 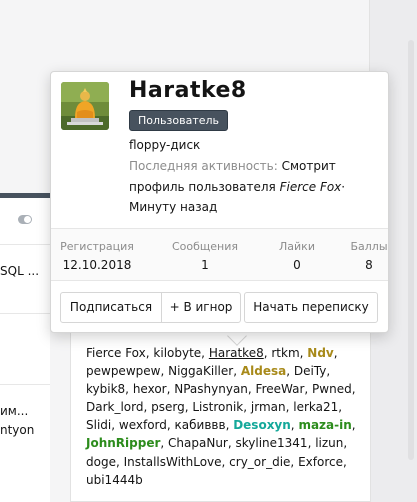 What do you see at coordinates (114, 480) in the screenshot?
I see `online-user-link: ubi1444b` at bounding box center [114, 480].